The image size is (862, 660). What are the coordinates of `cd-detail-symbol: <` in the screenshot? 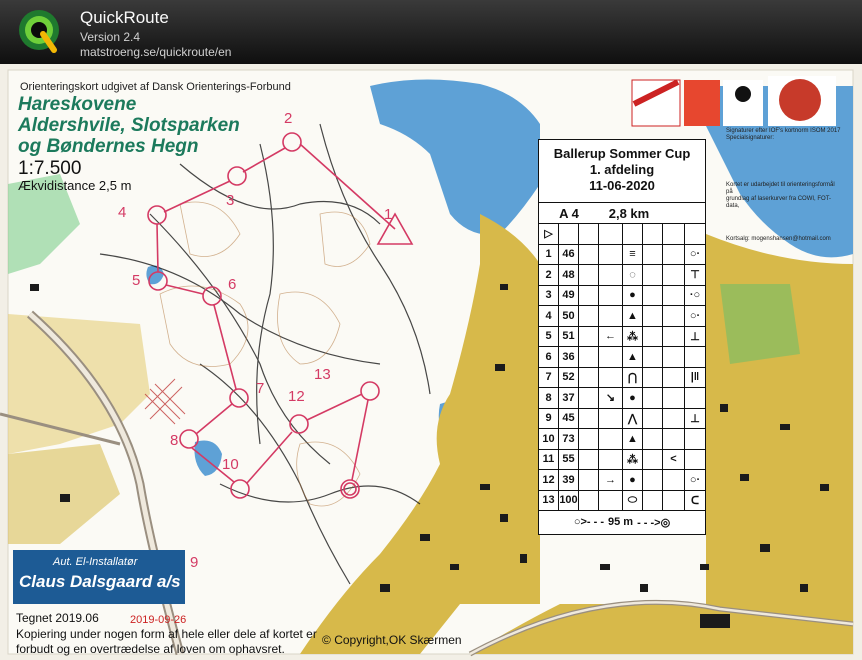 It's located at (674, 459).